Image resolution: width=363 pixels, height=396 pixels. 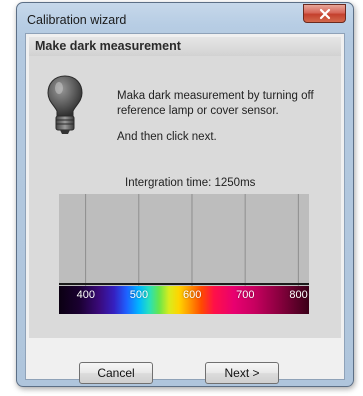 What do you see at coordinates (242, 373) in the screenshot?
I see `next-button: Next >` at bounding box center [242, 373].